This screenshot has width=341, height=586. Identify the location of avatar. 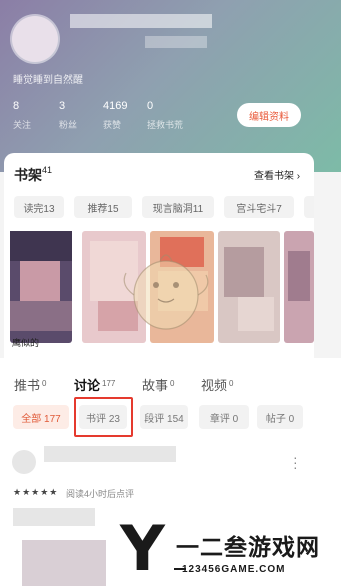
(35, 39).